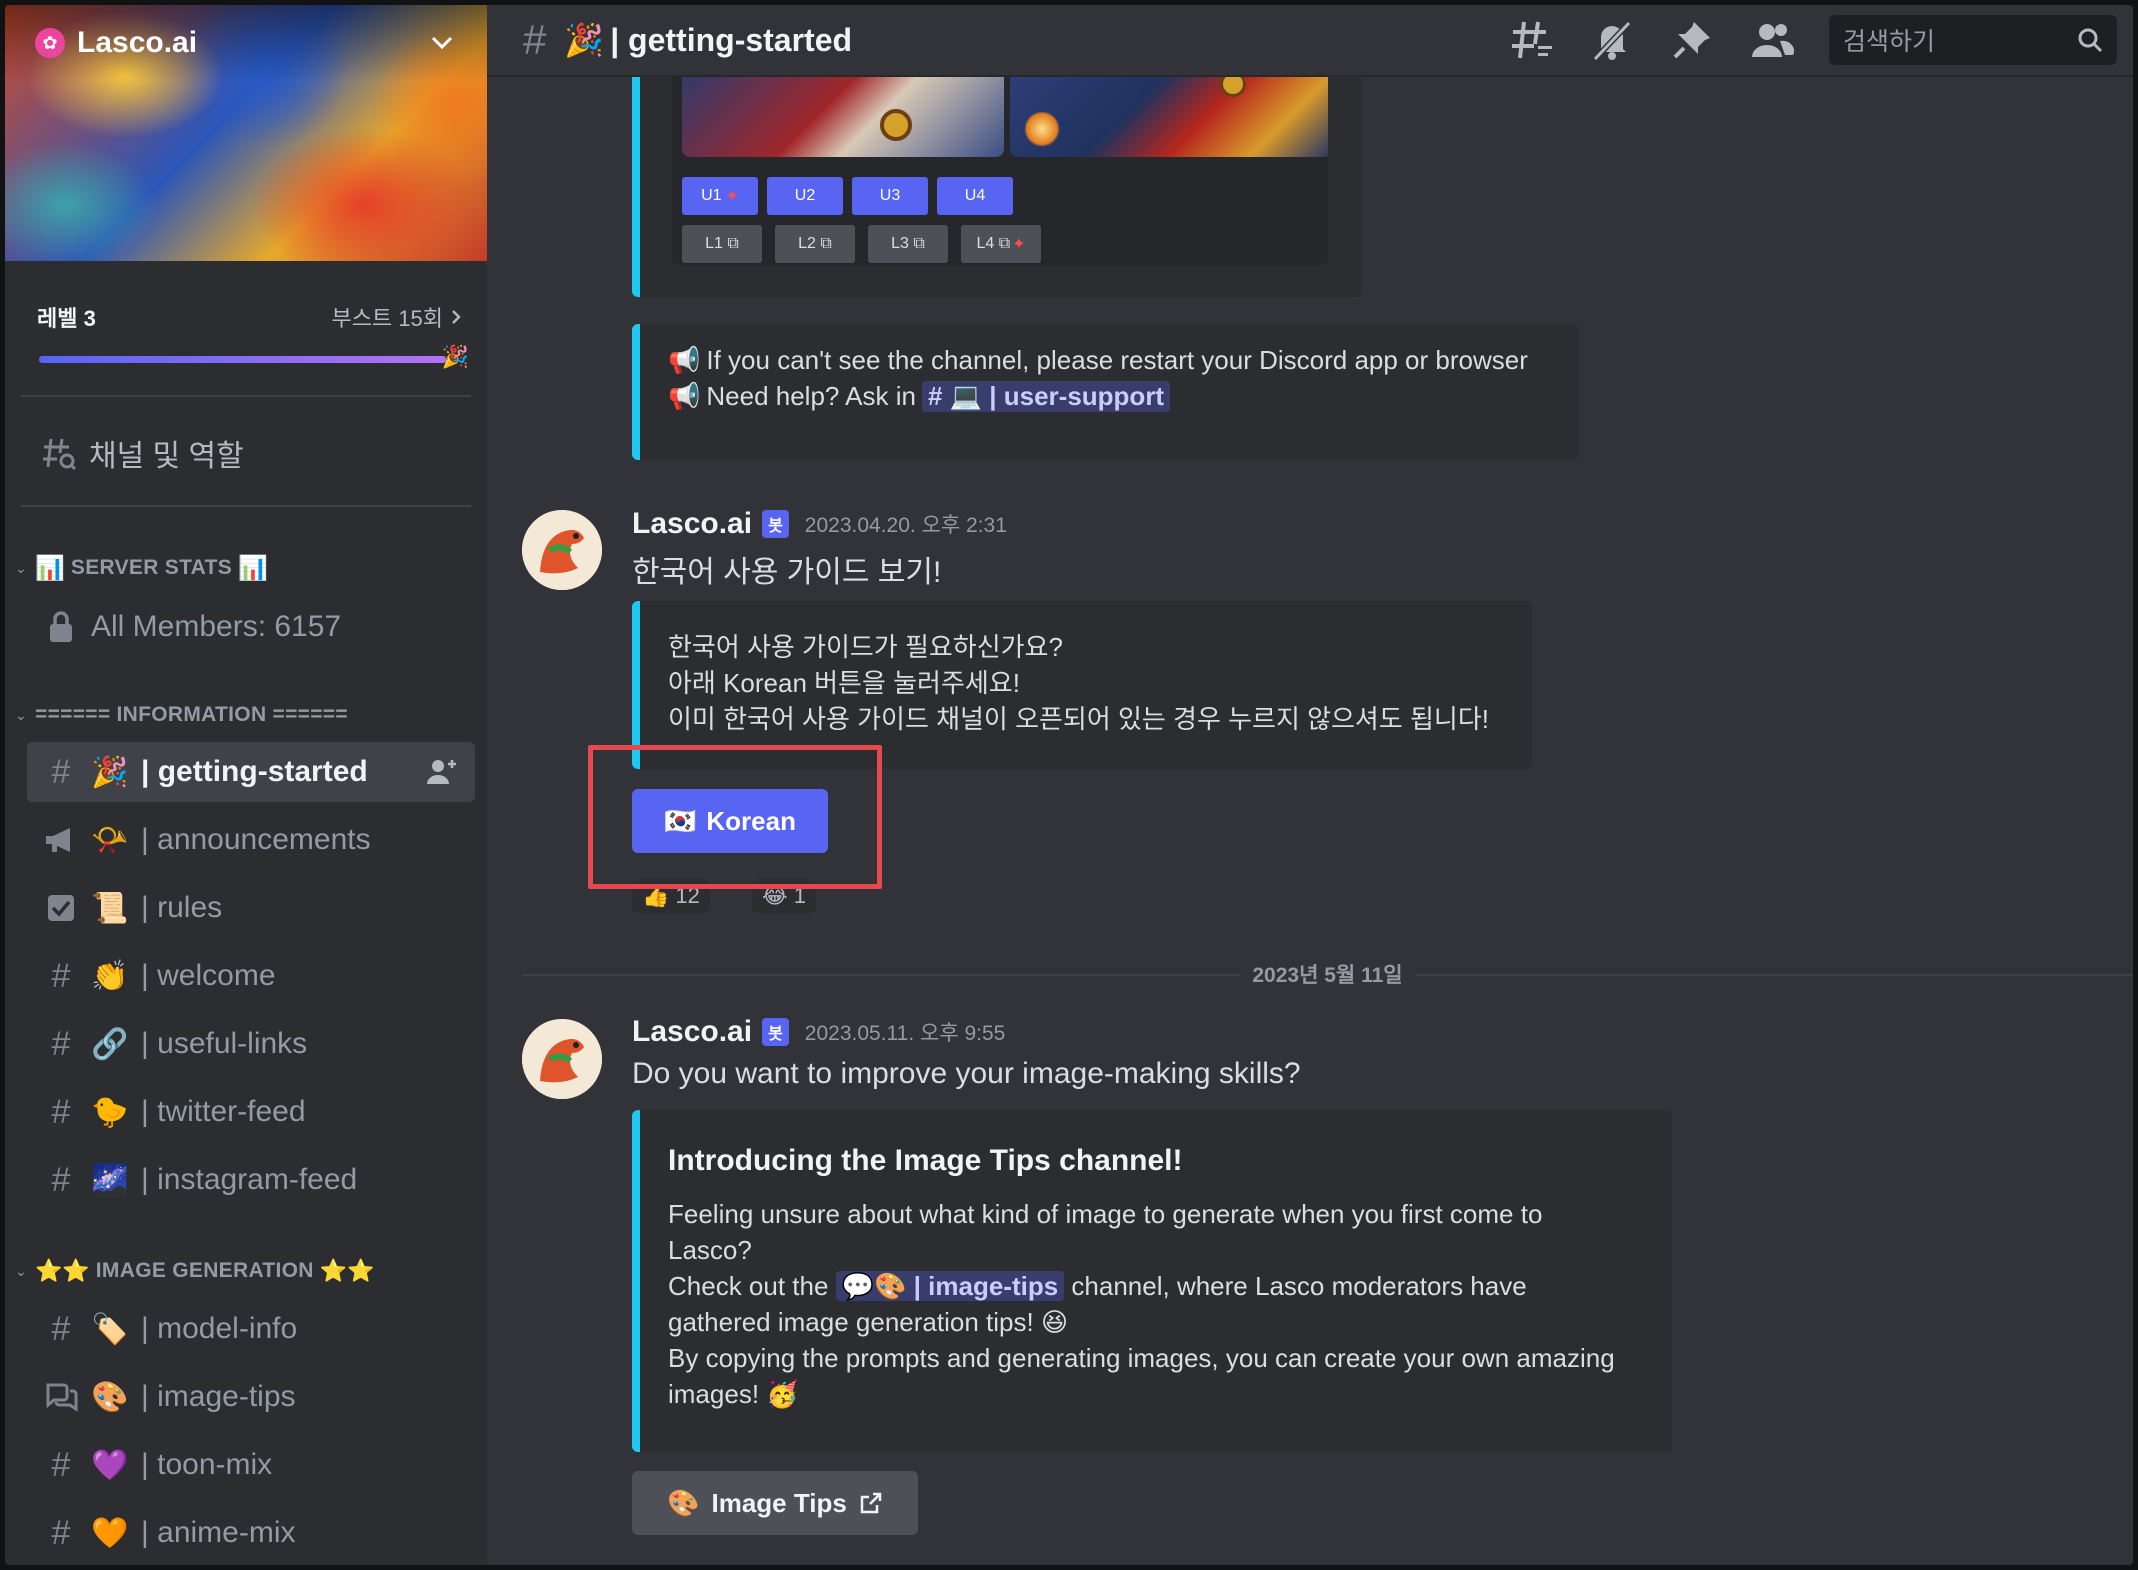 This screenshot has width=2138, height=1570. I want to click on server-header: ✿ Lasco.ai, so click(246, 43).